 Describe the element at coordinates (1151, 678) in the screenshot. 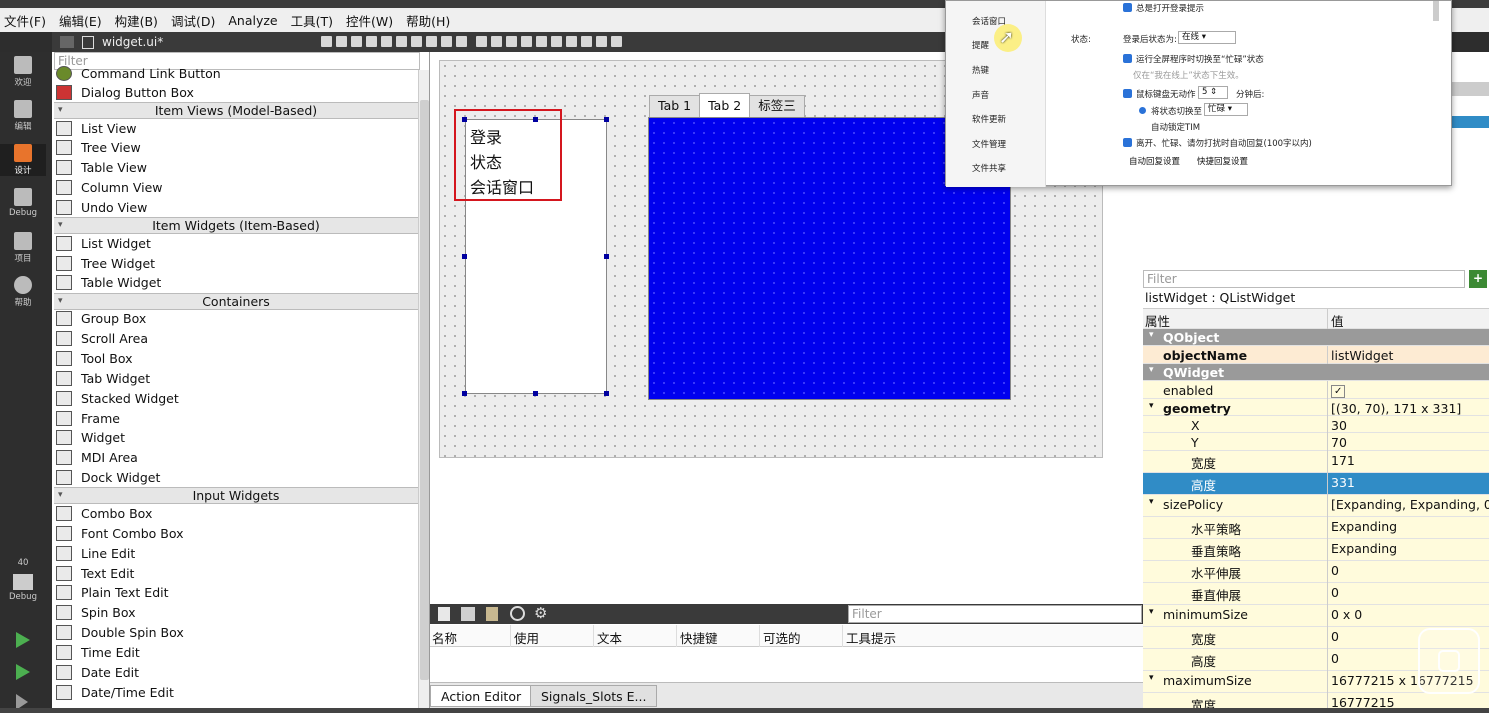

I see `expand-arrow-icon: ▾` at that location.